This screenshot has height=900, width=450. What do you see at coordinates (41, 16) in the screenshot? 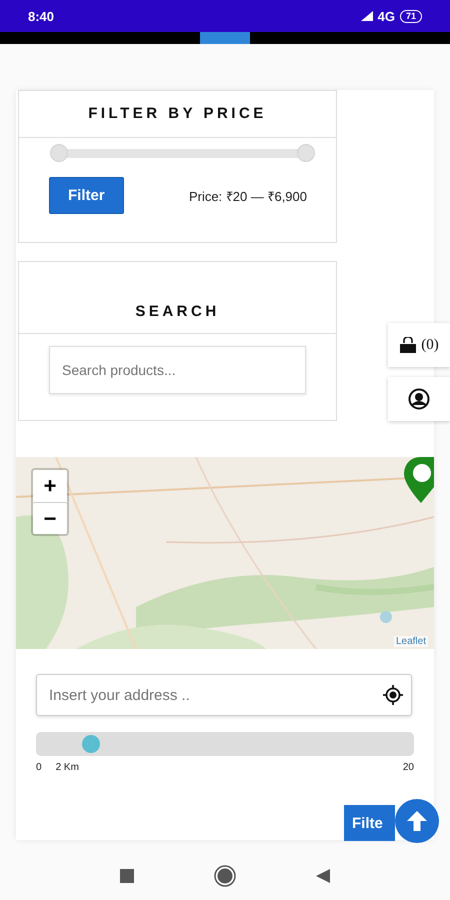
I see `clock-time: 8:40` at bounding box center [41, 16].